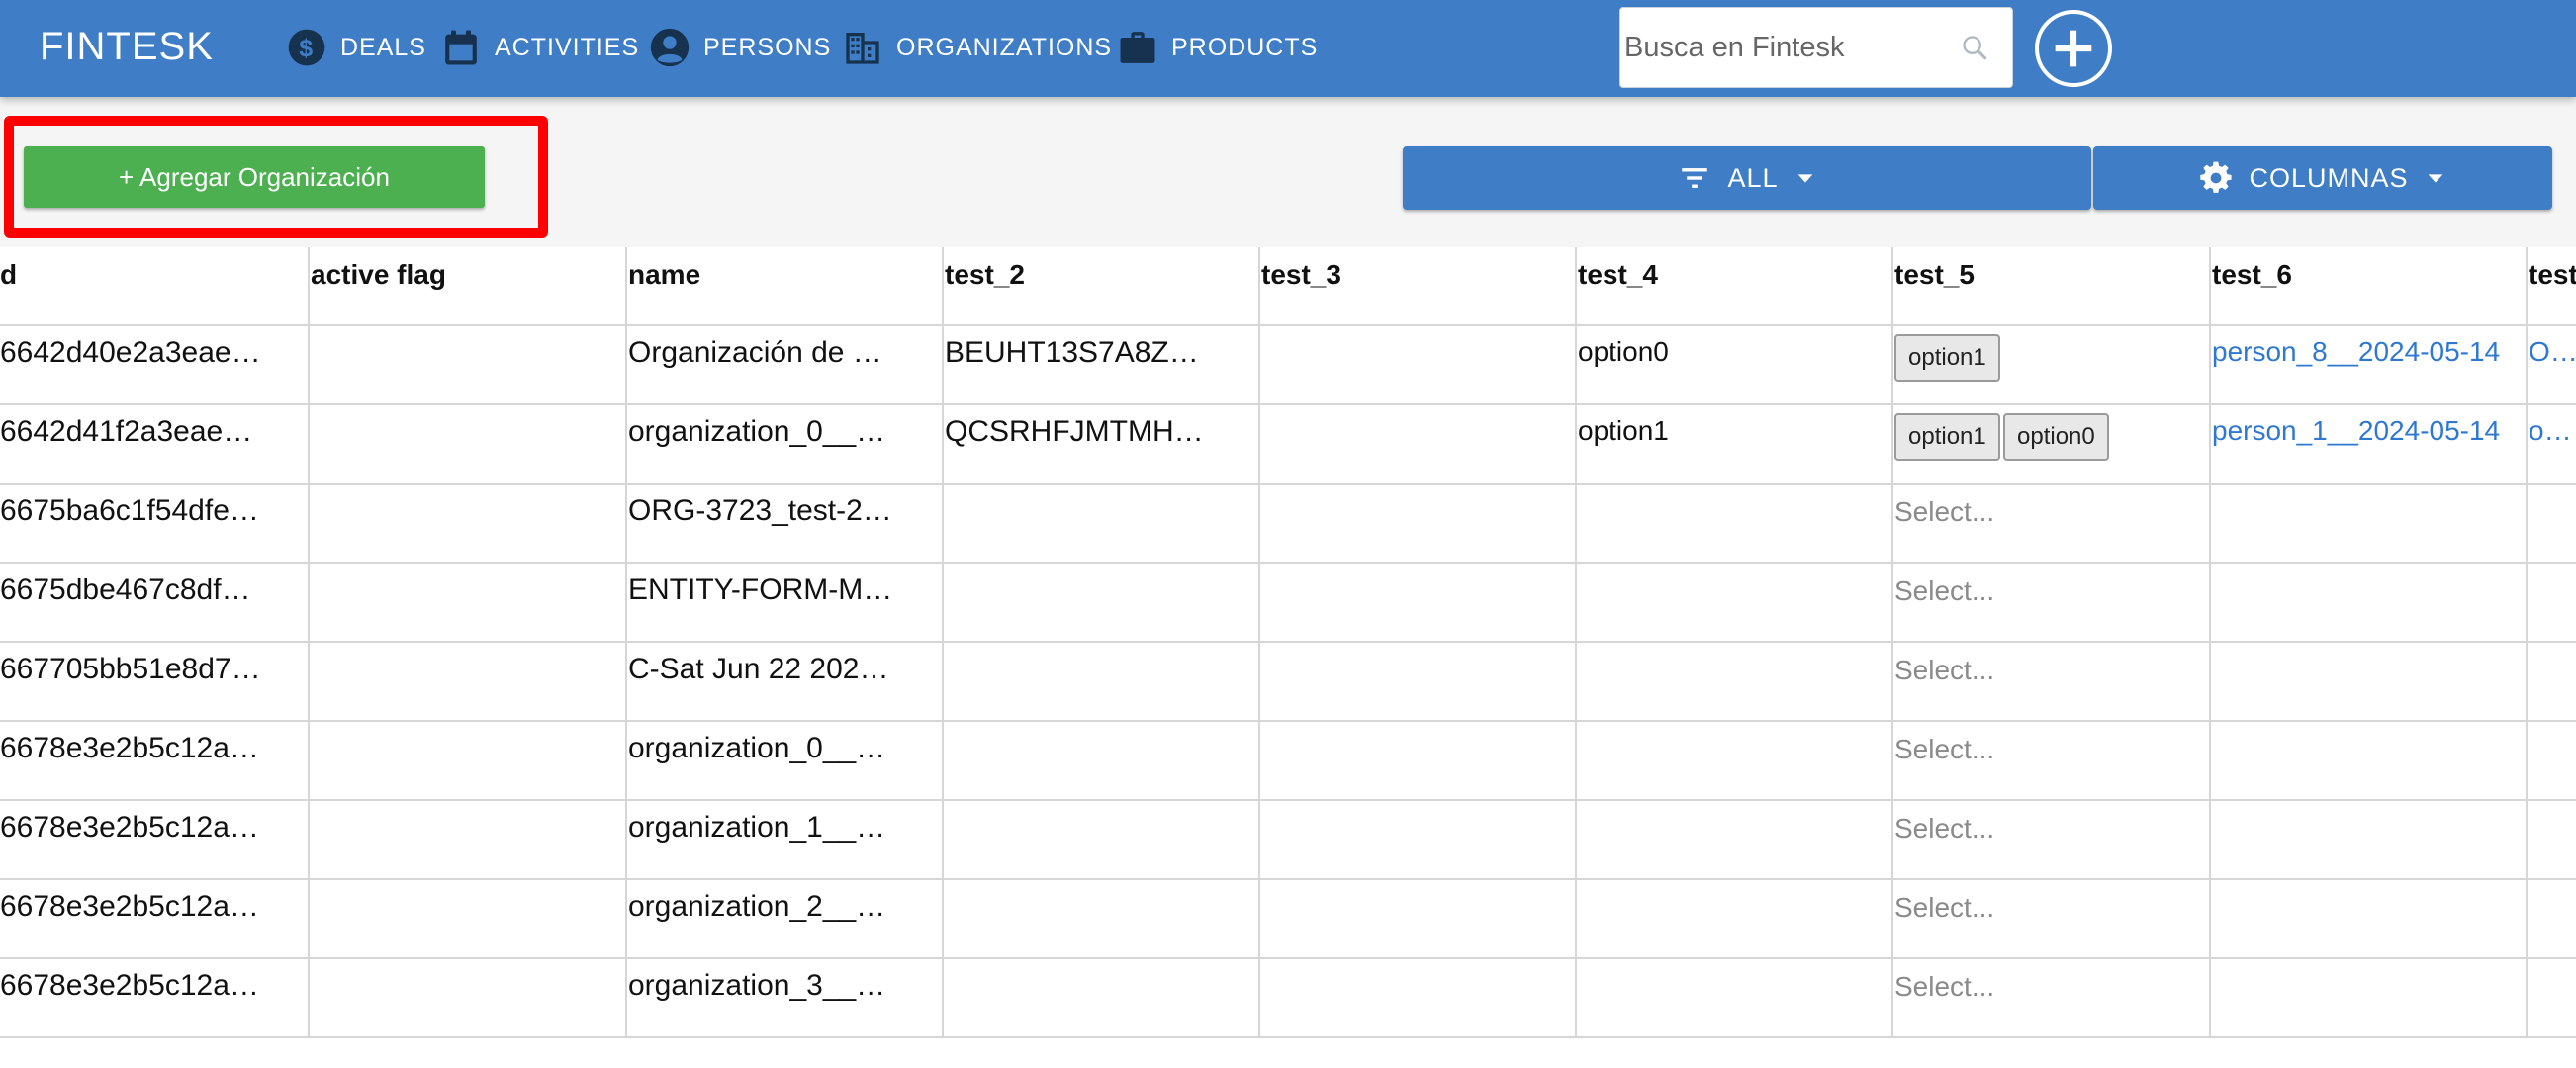  What do you see at coordinates (383, 47) in the screenshot?
I see `nav-item-label: DEALS` at bounding box center [383, 47].